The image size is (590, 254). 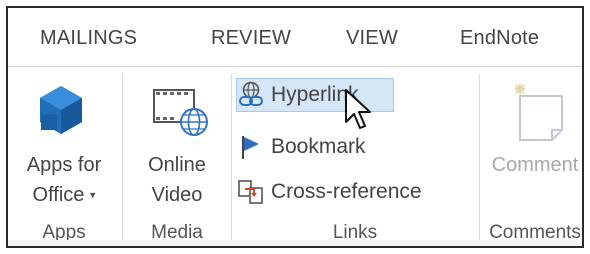 I want to click on bookmark-button: Bookmark, so click(x=322, y=147).